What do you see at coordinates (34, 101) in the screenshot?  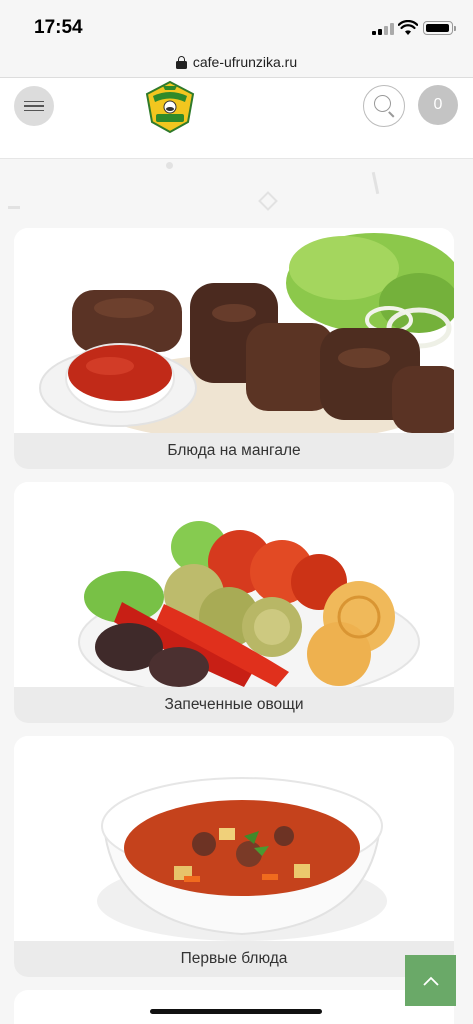 I see `hamburger-icon` at bounding box center [34, 101].